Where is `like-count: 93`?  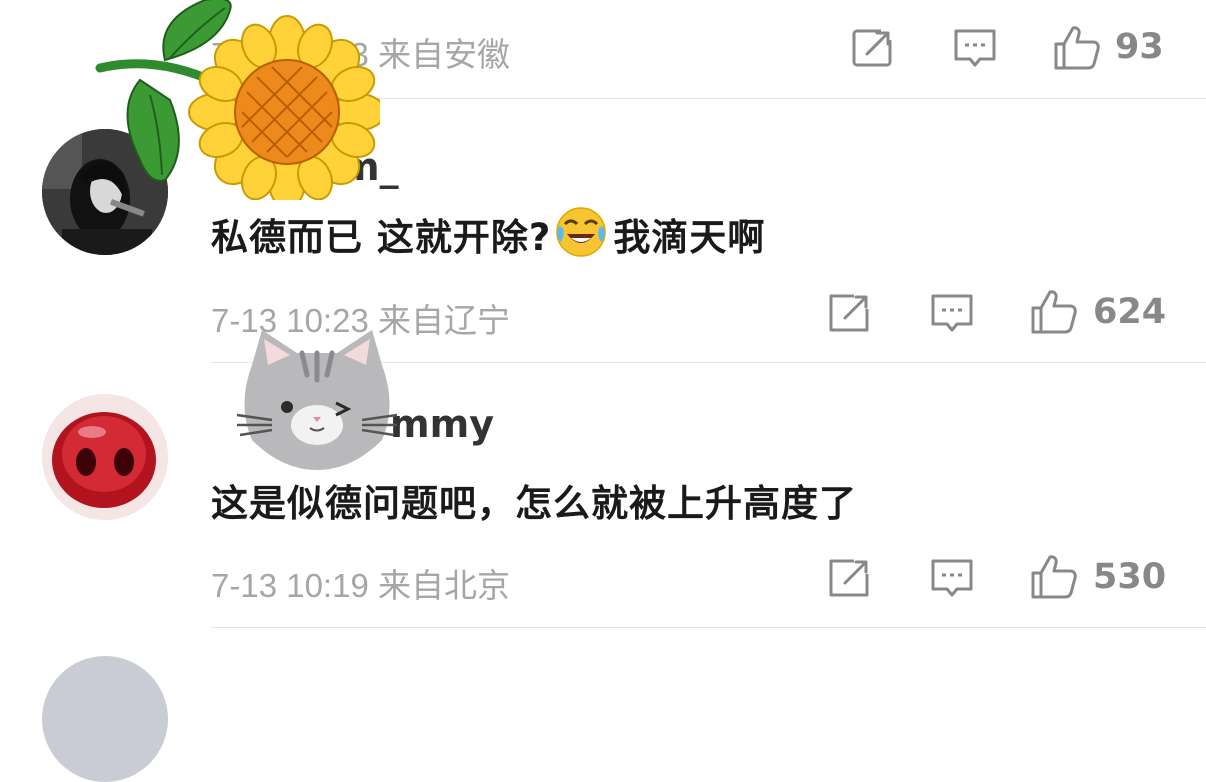 like-count: 93 is located at coordinates (1139, 47).